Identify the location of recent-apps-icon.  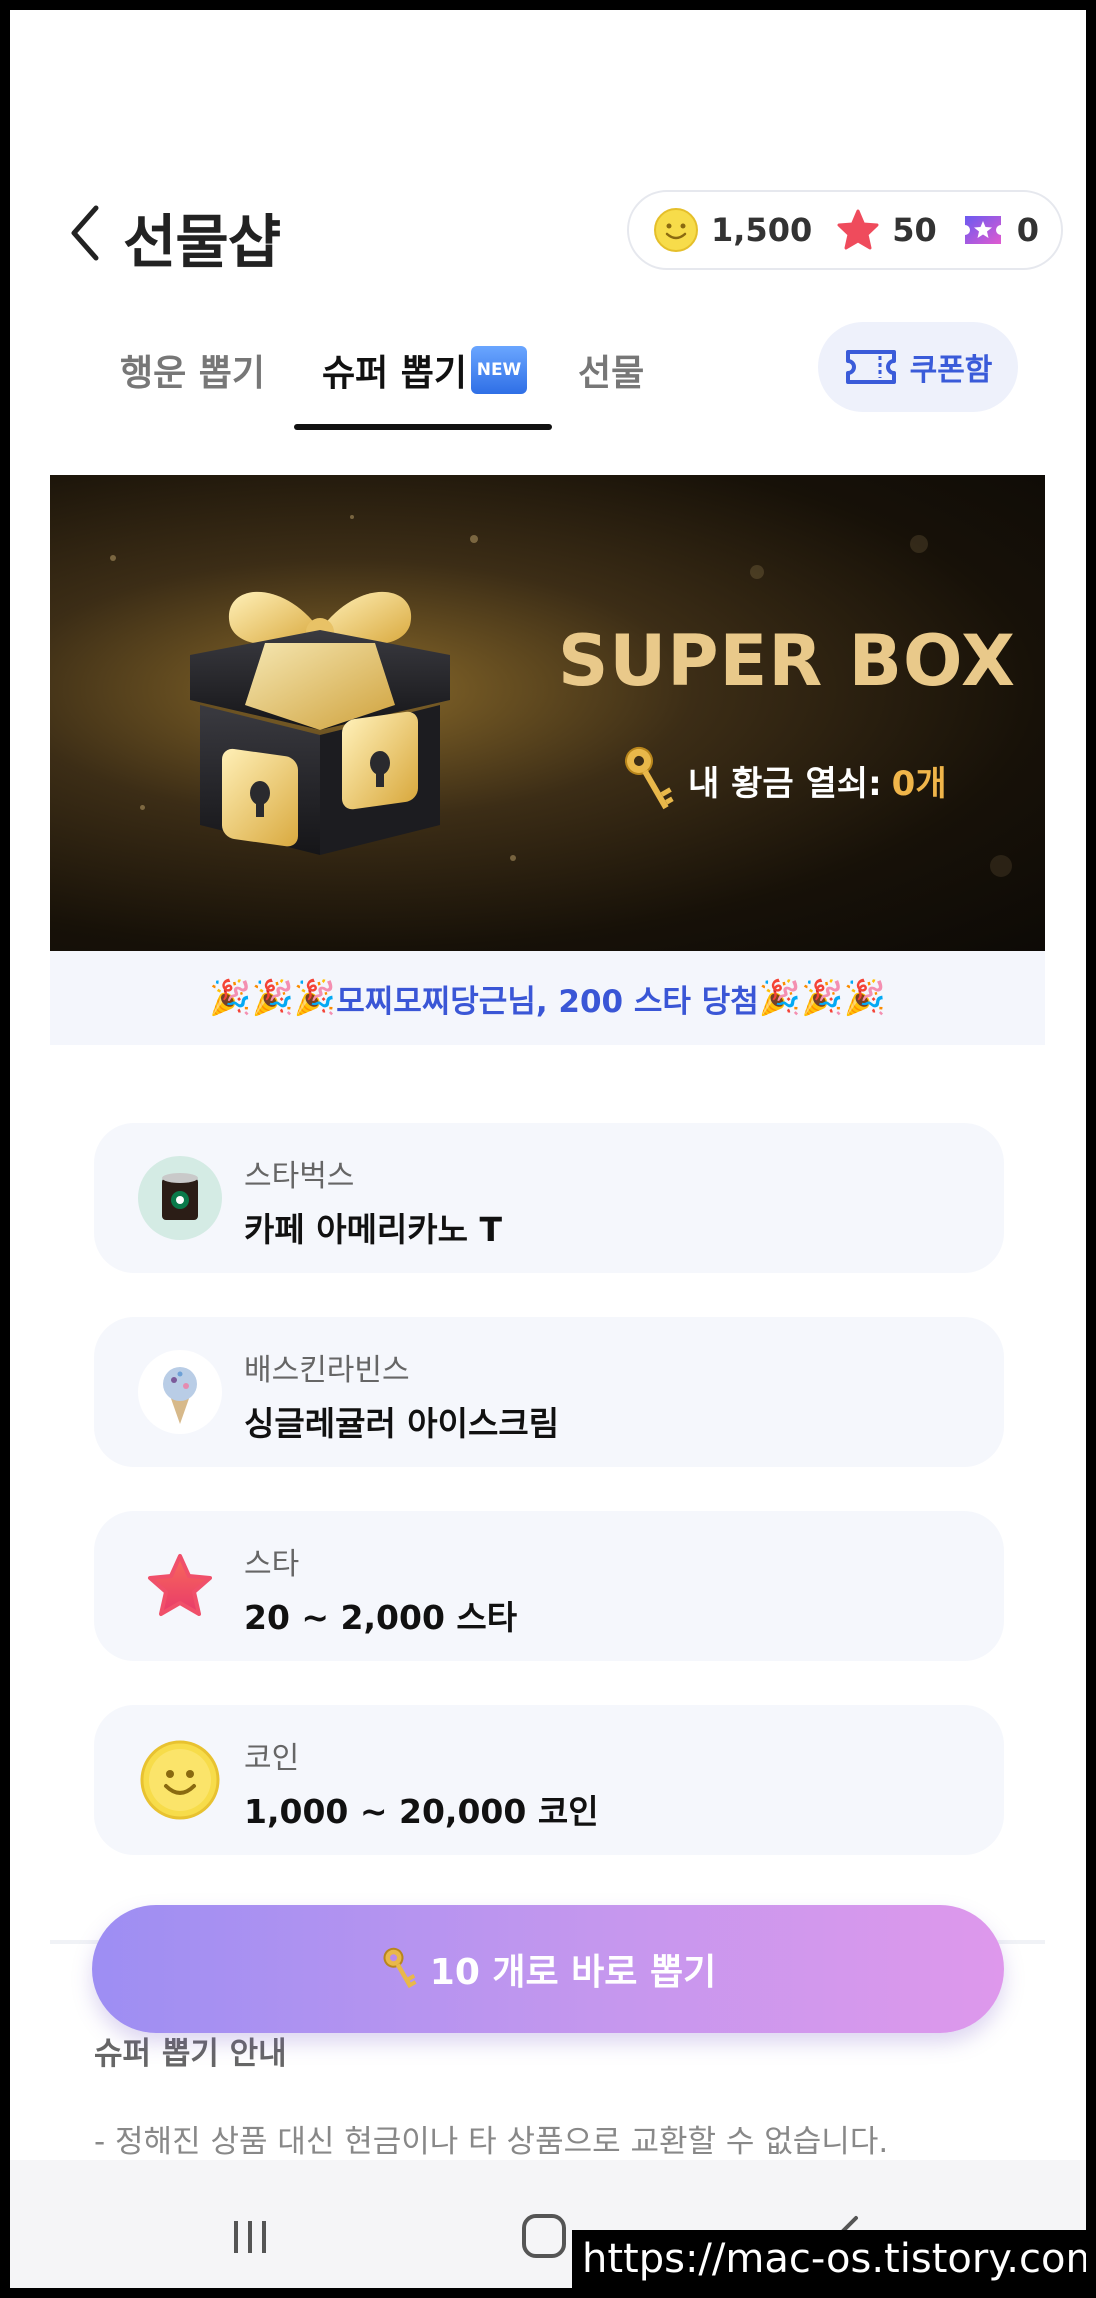
(250, 2237).